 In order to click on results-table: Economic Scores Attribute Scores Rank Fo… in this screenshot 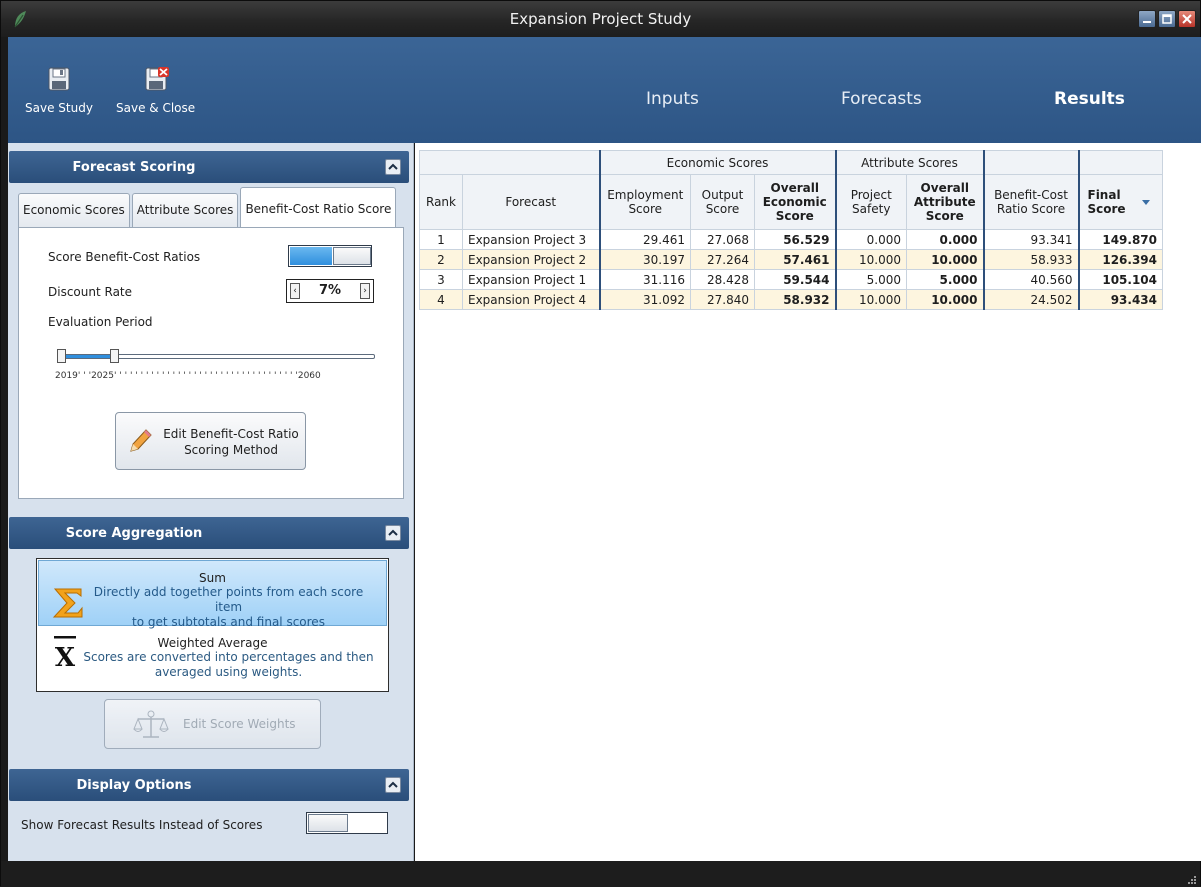, I will do `click(791, 230)`.